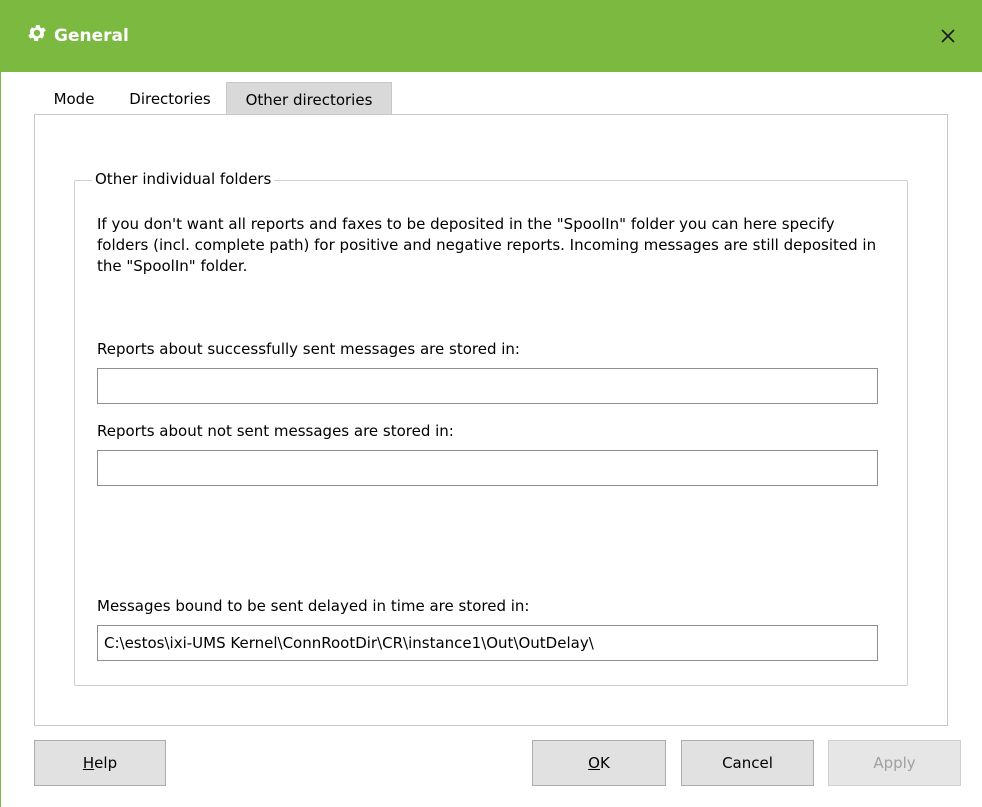 This screenshot has height=807, width=982. I want to click on cancel-button: Cancel, so click(747, 763).